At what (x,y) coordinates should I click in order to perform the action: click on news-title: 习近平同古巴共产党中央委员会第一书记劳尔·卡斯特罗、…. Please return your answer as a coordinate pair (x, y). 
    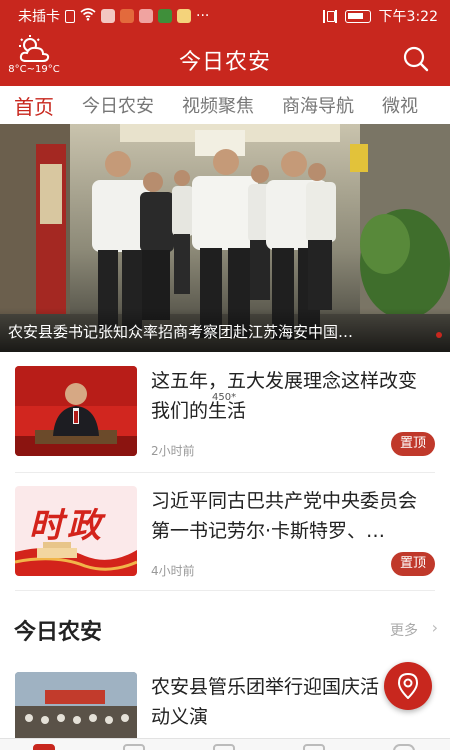
    Looking at the image, I should click on (284, 516).